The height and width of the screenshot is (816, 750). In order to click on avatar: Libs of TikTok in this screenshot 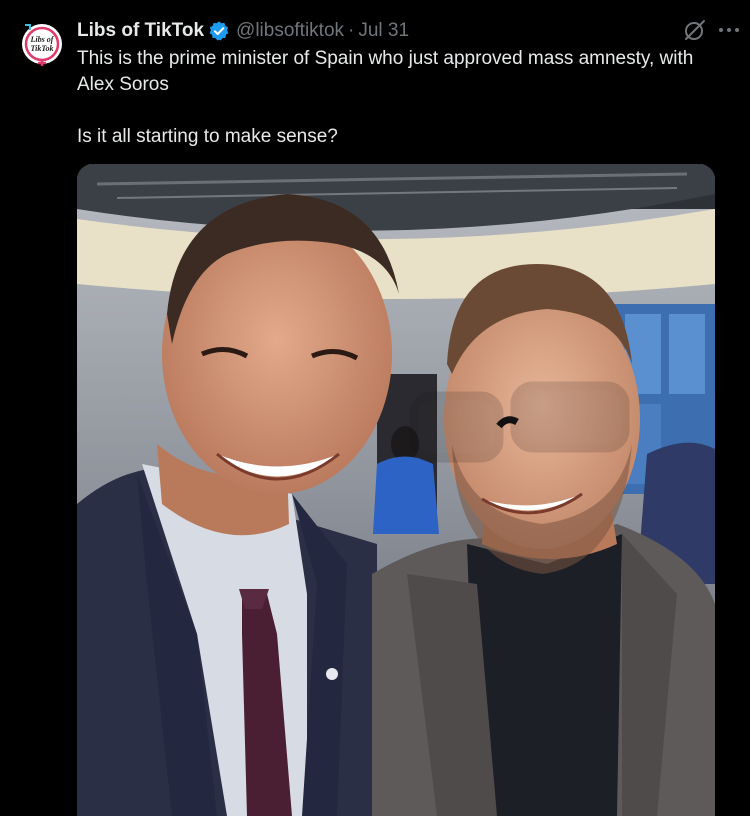, I will do `click(42, 44)`.